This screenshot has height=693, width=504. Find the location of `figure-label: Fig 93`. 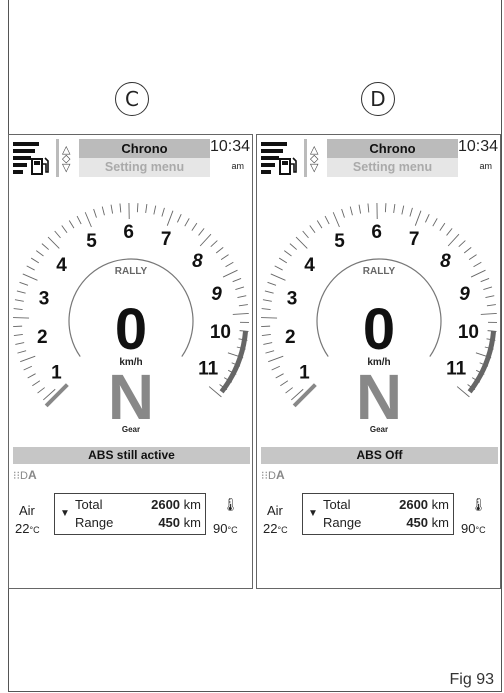

figure-label: Fig 93 is located at coordinates (471, 679).